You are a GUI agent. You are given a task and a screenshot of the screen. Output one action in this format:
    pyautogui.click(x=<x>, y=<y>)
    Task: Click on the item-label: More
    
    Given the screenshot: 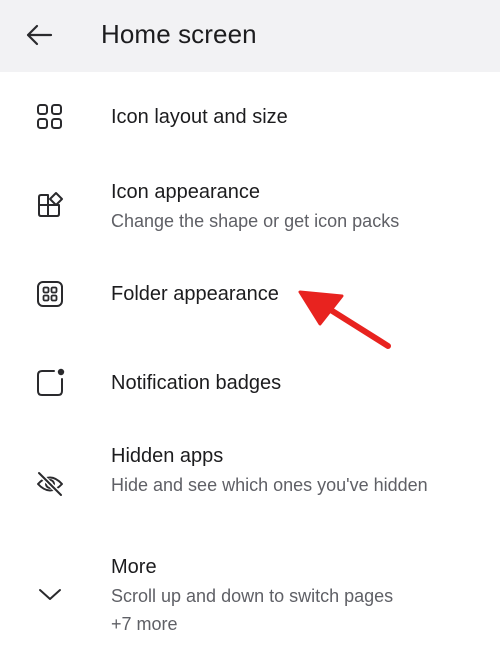 What is the action you would take?
    pyautogui.click(x=134, y=567)
    